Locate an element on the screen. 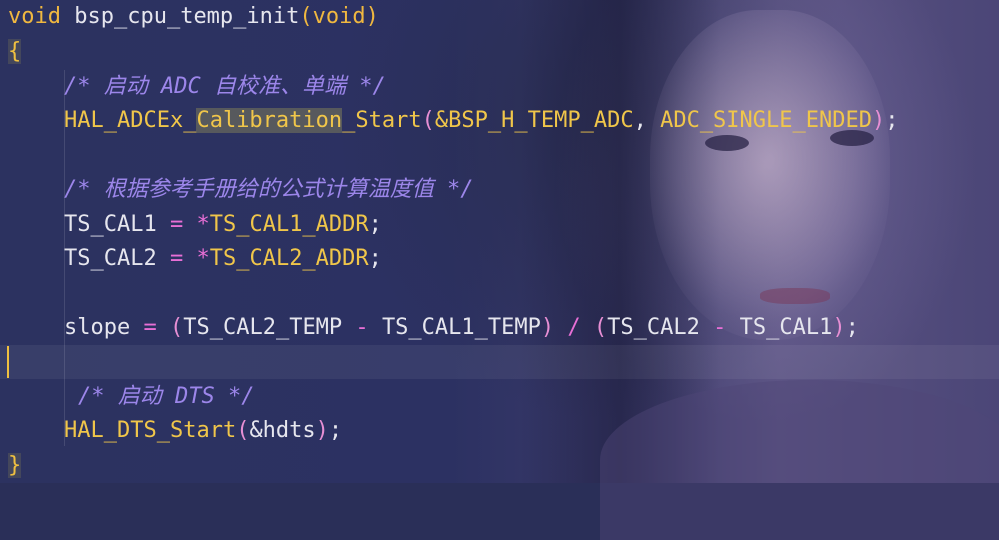  code-line-1: void bsp_cpu_temp_init(void) is located at coordinates (503, 17).